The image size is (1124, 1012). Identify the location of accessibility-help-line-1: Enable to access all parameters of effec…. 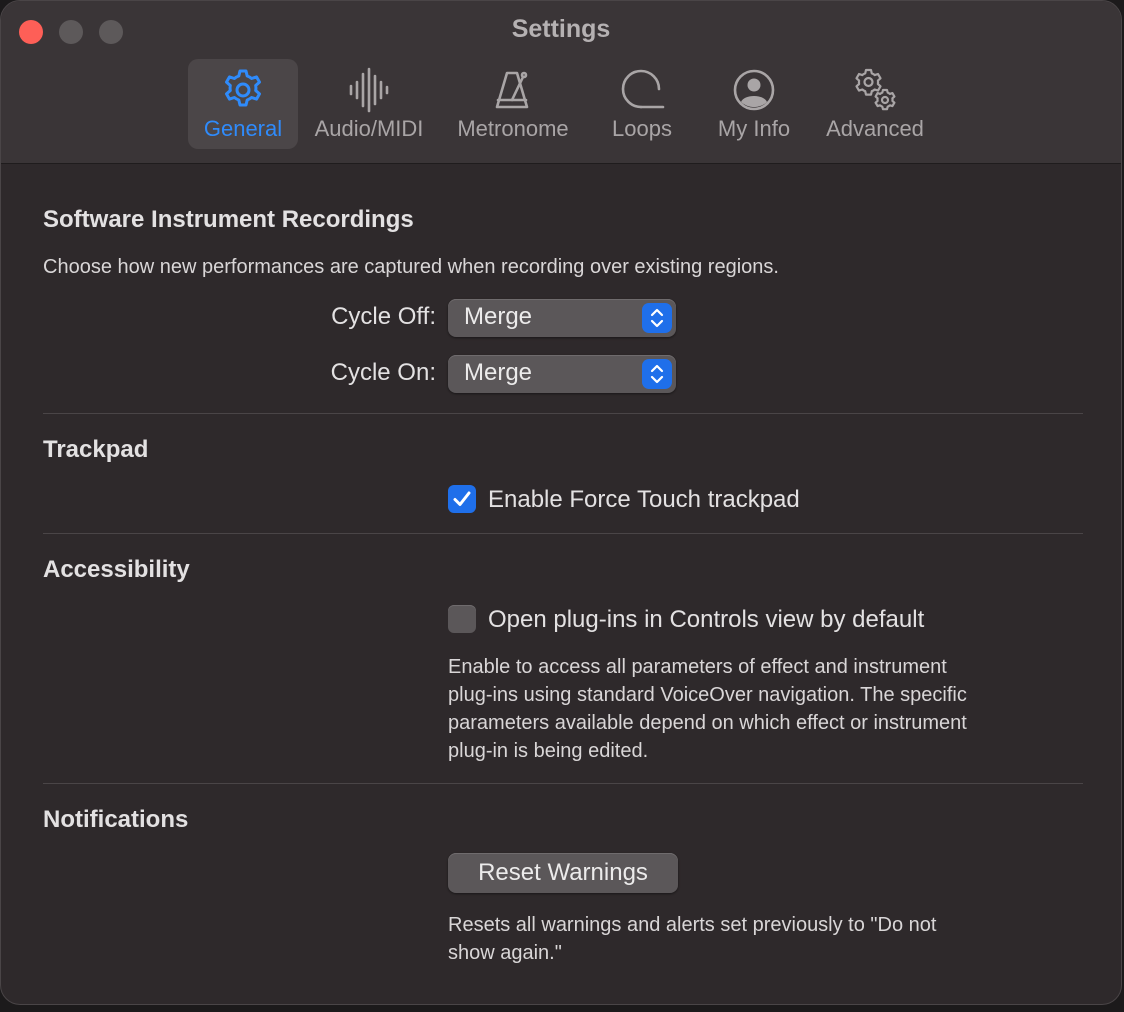
(697, 667).